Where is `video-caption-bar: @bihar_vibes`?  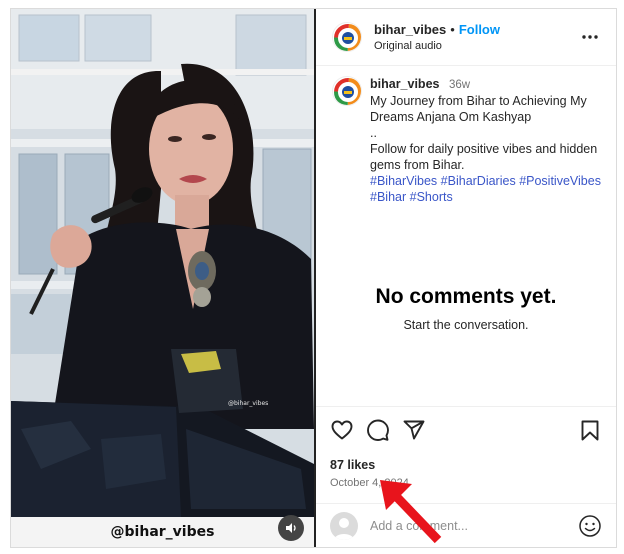 video-caption-bar: @bihar_vibes is located at coordinates (162, 532).